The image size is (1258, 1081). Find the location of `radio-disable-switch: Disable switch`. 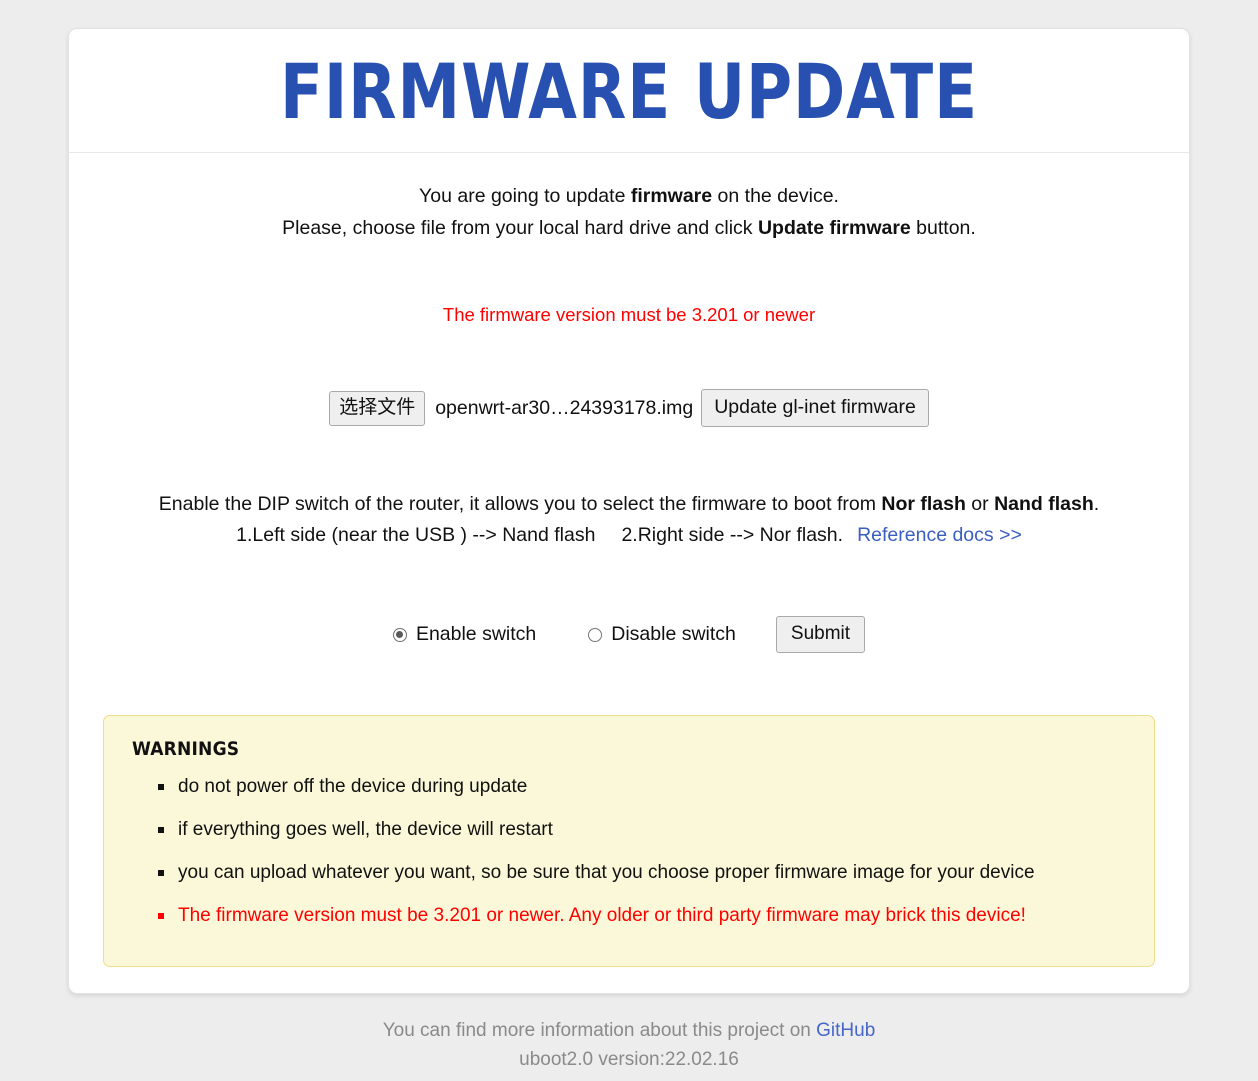

radio-disable-switch: Disable switch is located at coordinates (662, 634).